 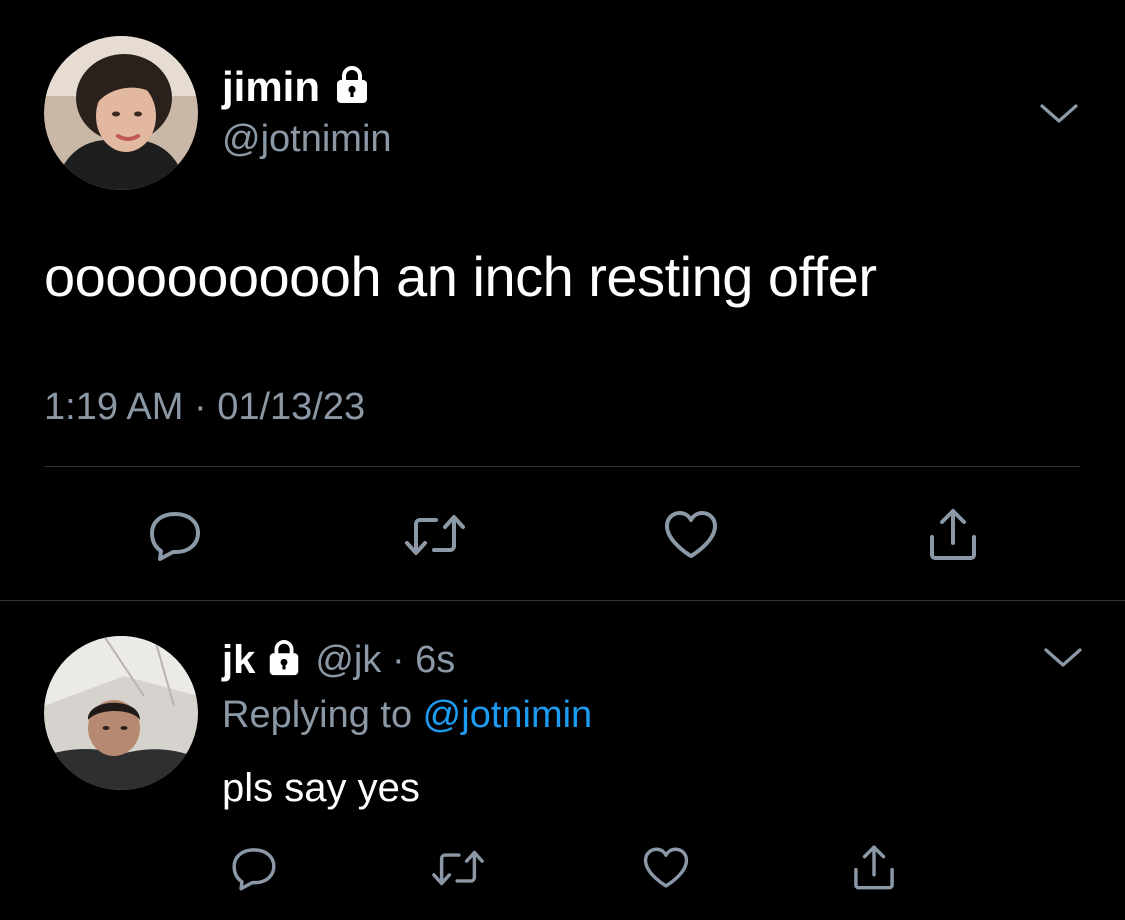 I want to click on main-author-name-row: jimin, so click(x=297, y=87).